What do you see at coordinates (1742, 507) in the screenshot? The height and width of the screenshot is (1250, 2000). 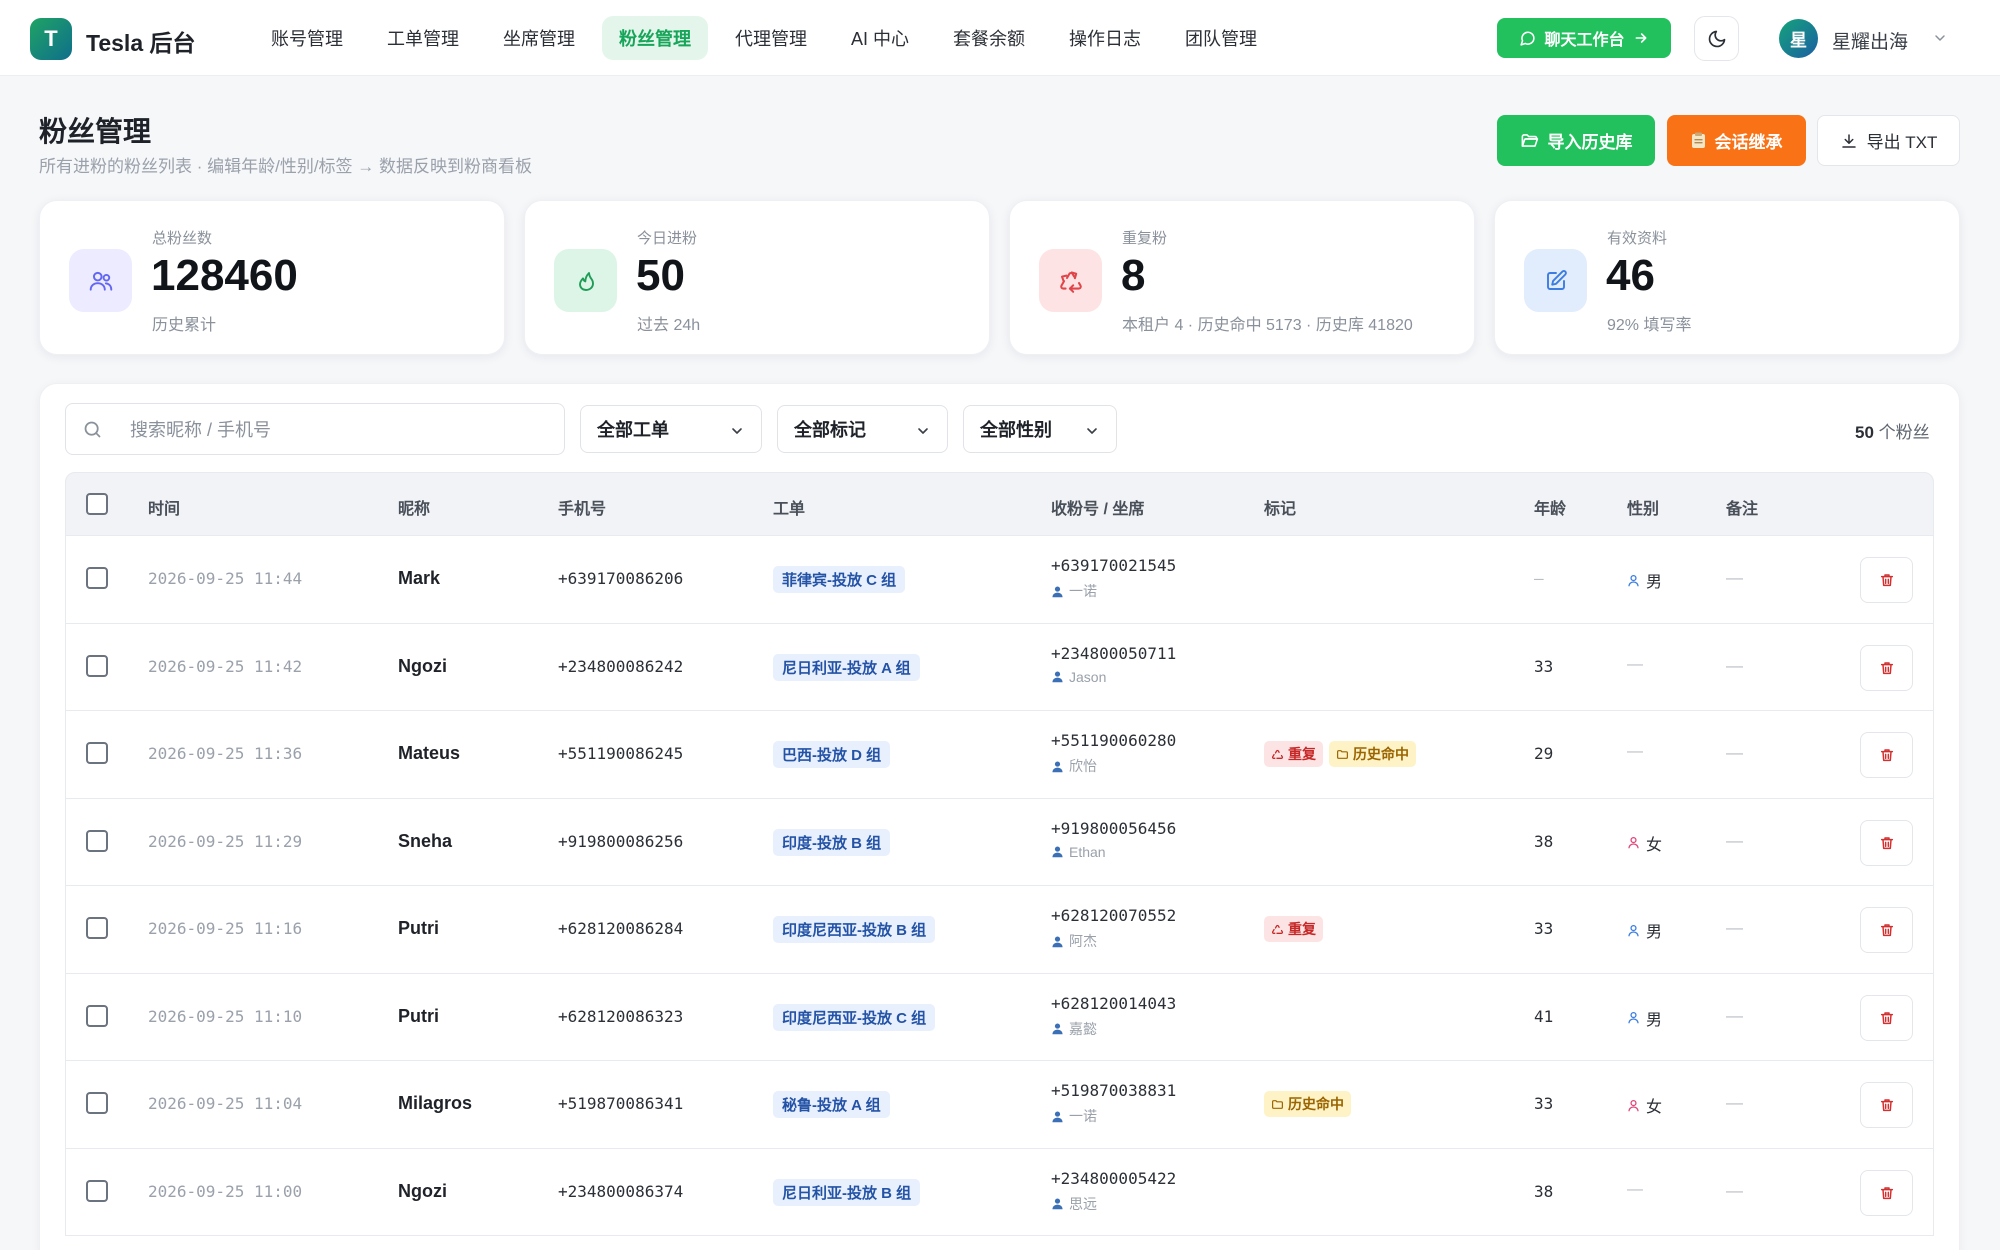 I see `header-note: 备注` at bounding box center [1742, 507].